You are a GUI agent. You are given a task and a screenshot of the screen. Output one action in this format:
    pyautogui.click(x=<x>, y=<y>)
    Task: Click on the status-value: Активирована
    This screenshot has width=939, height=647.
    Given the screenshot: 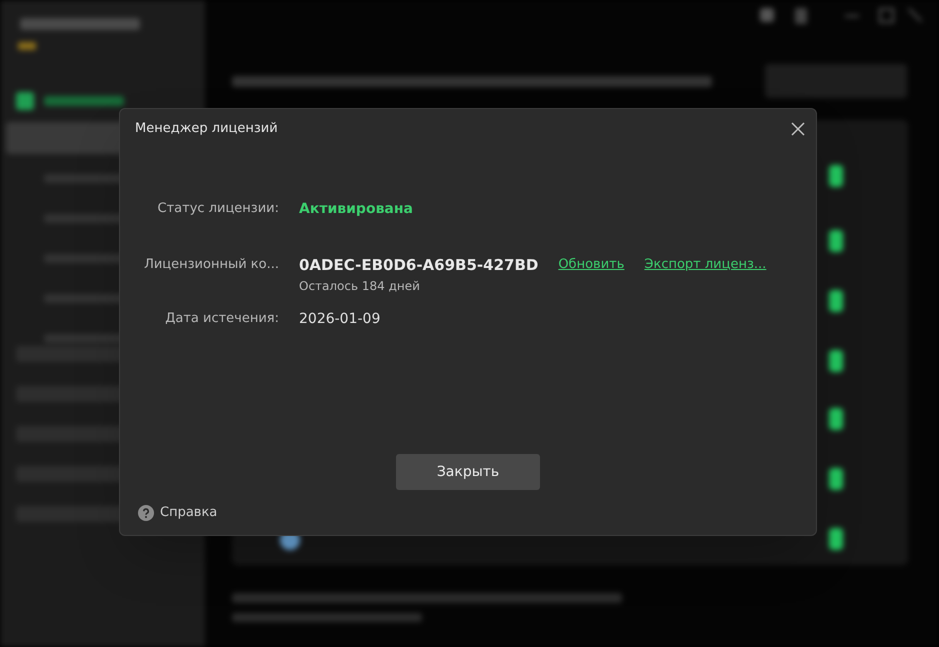 What is the action you would take?
    pyautogui.click(x=356, y=209)
    